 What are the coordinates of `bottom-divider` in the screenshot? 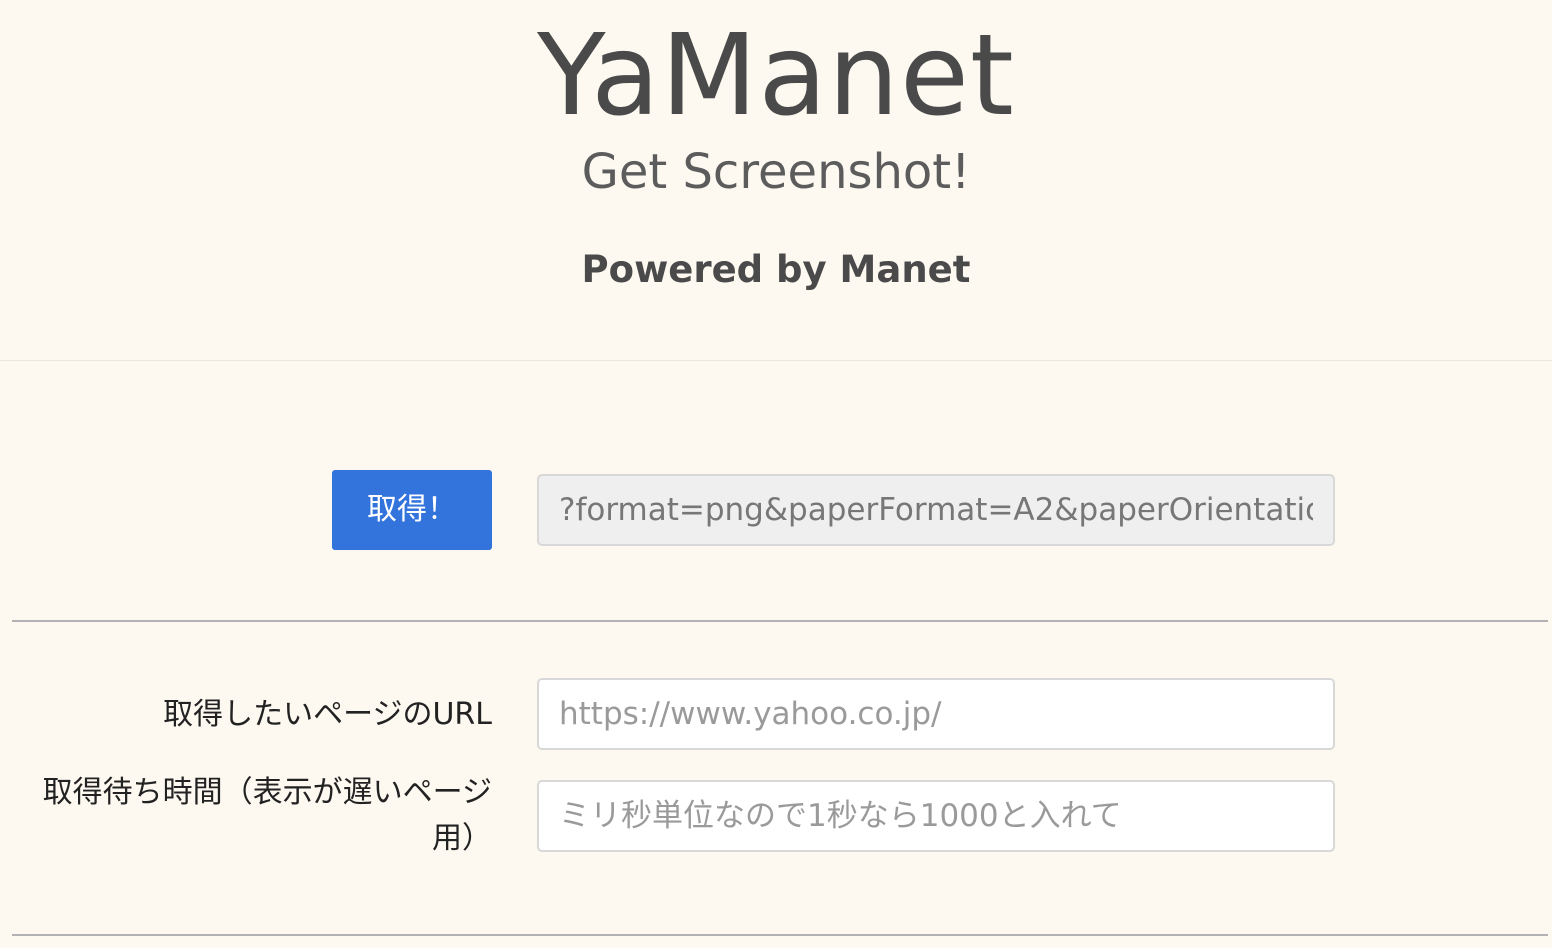 It's located at (780, 935).